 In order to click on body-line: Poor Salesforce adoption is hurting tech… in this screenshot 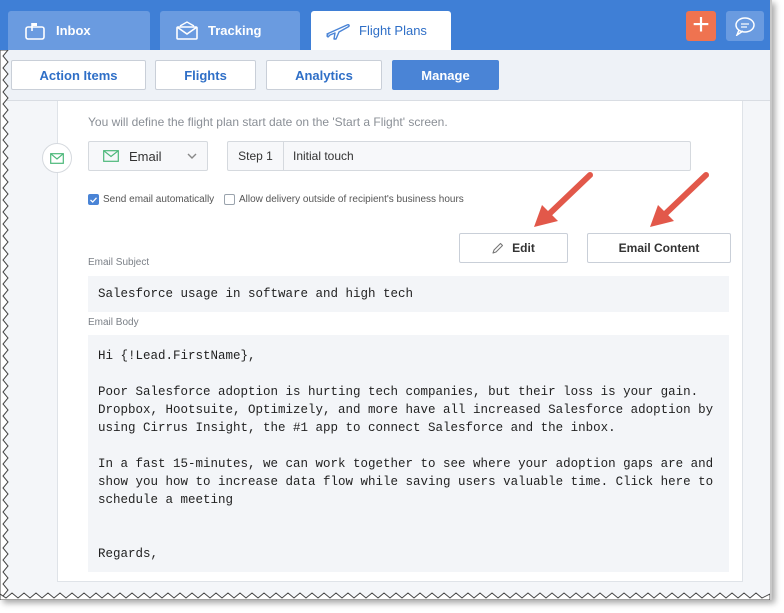, I will do `click(398, 392)`.